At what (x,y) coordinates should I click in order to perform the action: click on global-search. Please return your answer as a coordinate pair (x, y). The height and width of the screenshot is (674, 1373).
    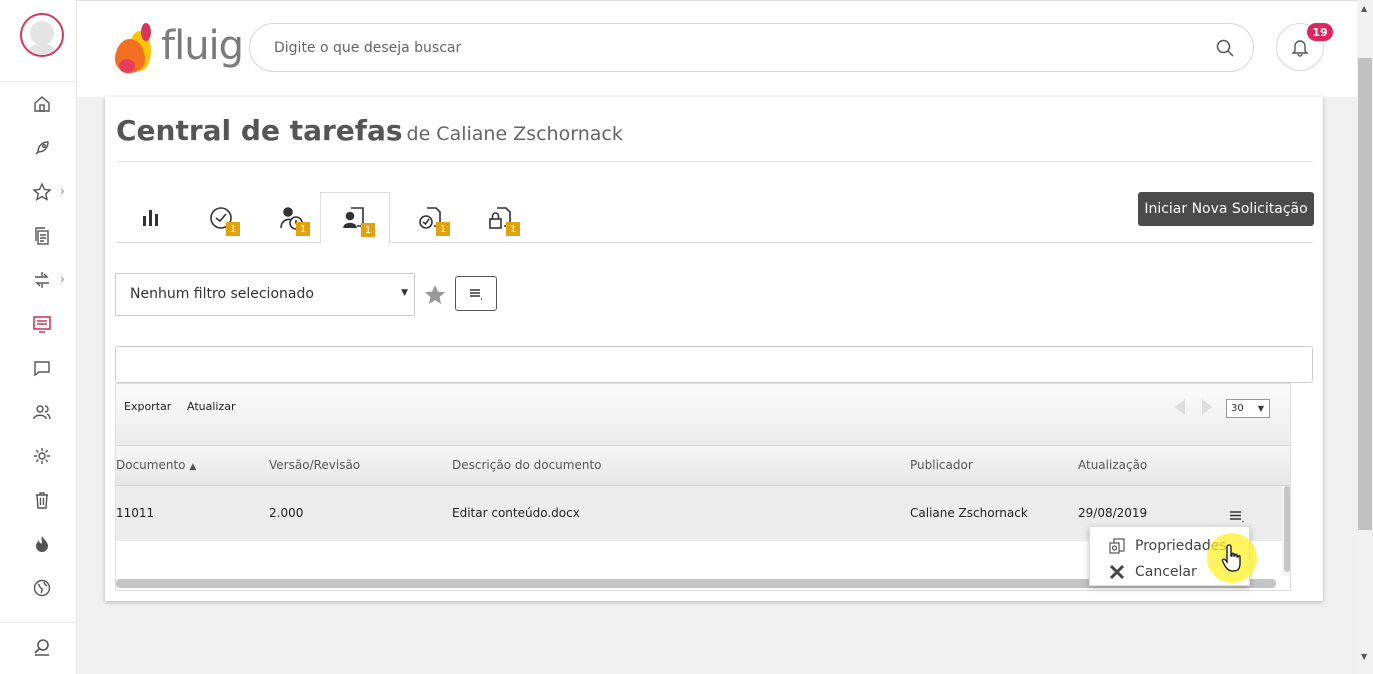
    Looking at the image, I should click on (751, 47).